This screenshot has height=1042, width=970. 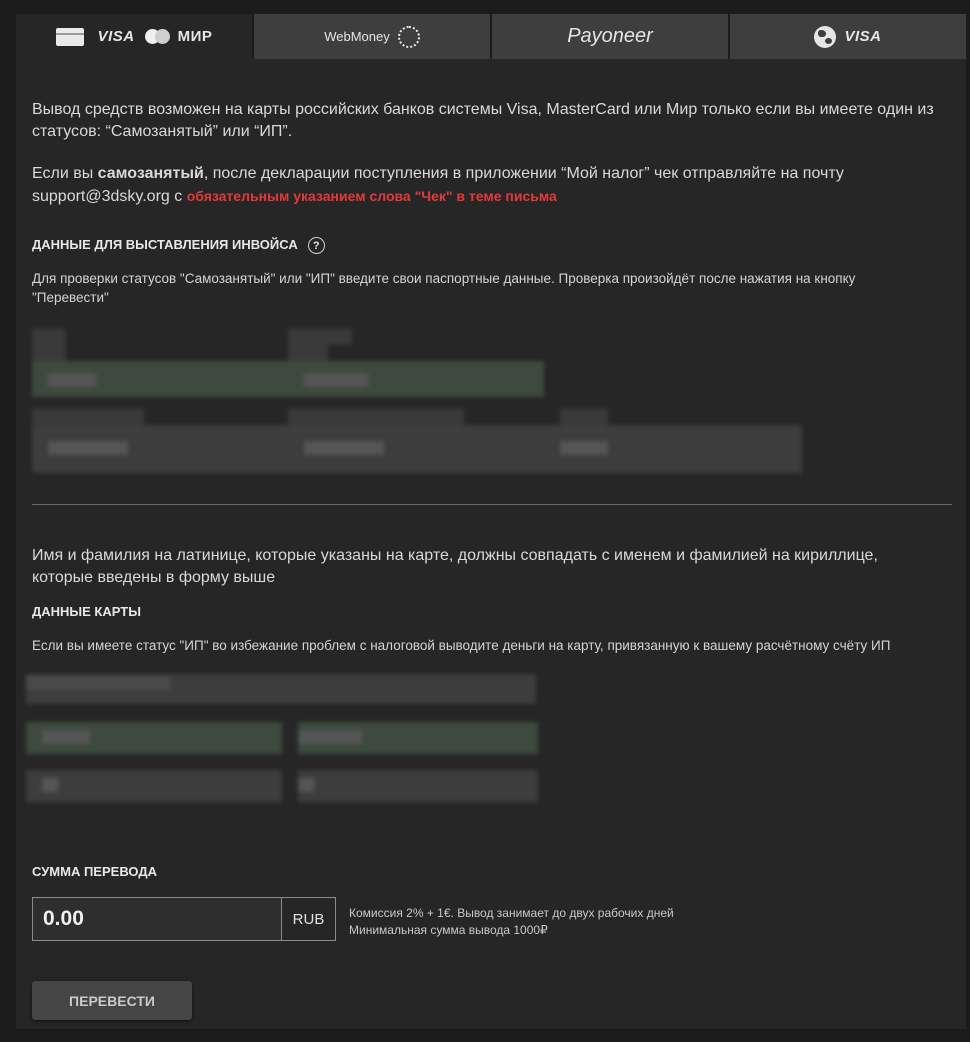 I want to click on passport-fields-redacted, so click(x=427, y=404).